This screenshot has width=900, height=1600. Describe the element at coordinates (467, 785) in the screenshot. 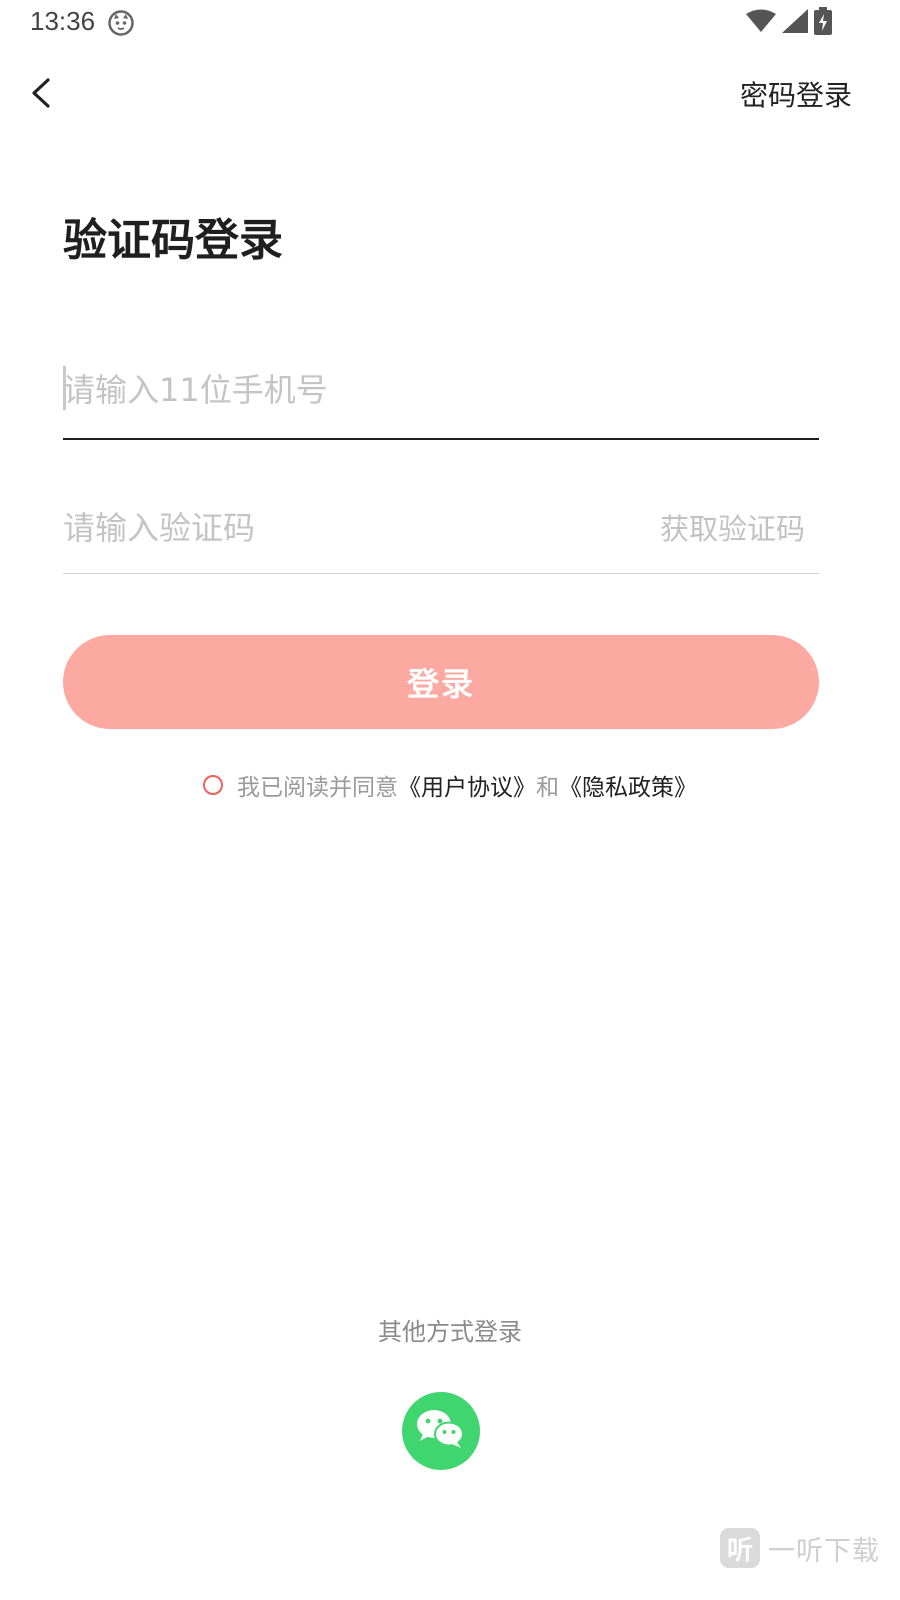

I see `user-agreement-link: 《用户协议》` at that location.